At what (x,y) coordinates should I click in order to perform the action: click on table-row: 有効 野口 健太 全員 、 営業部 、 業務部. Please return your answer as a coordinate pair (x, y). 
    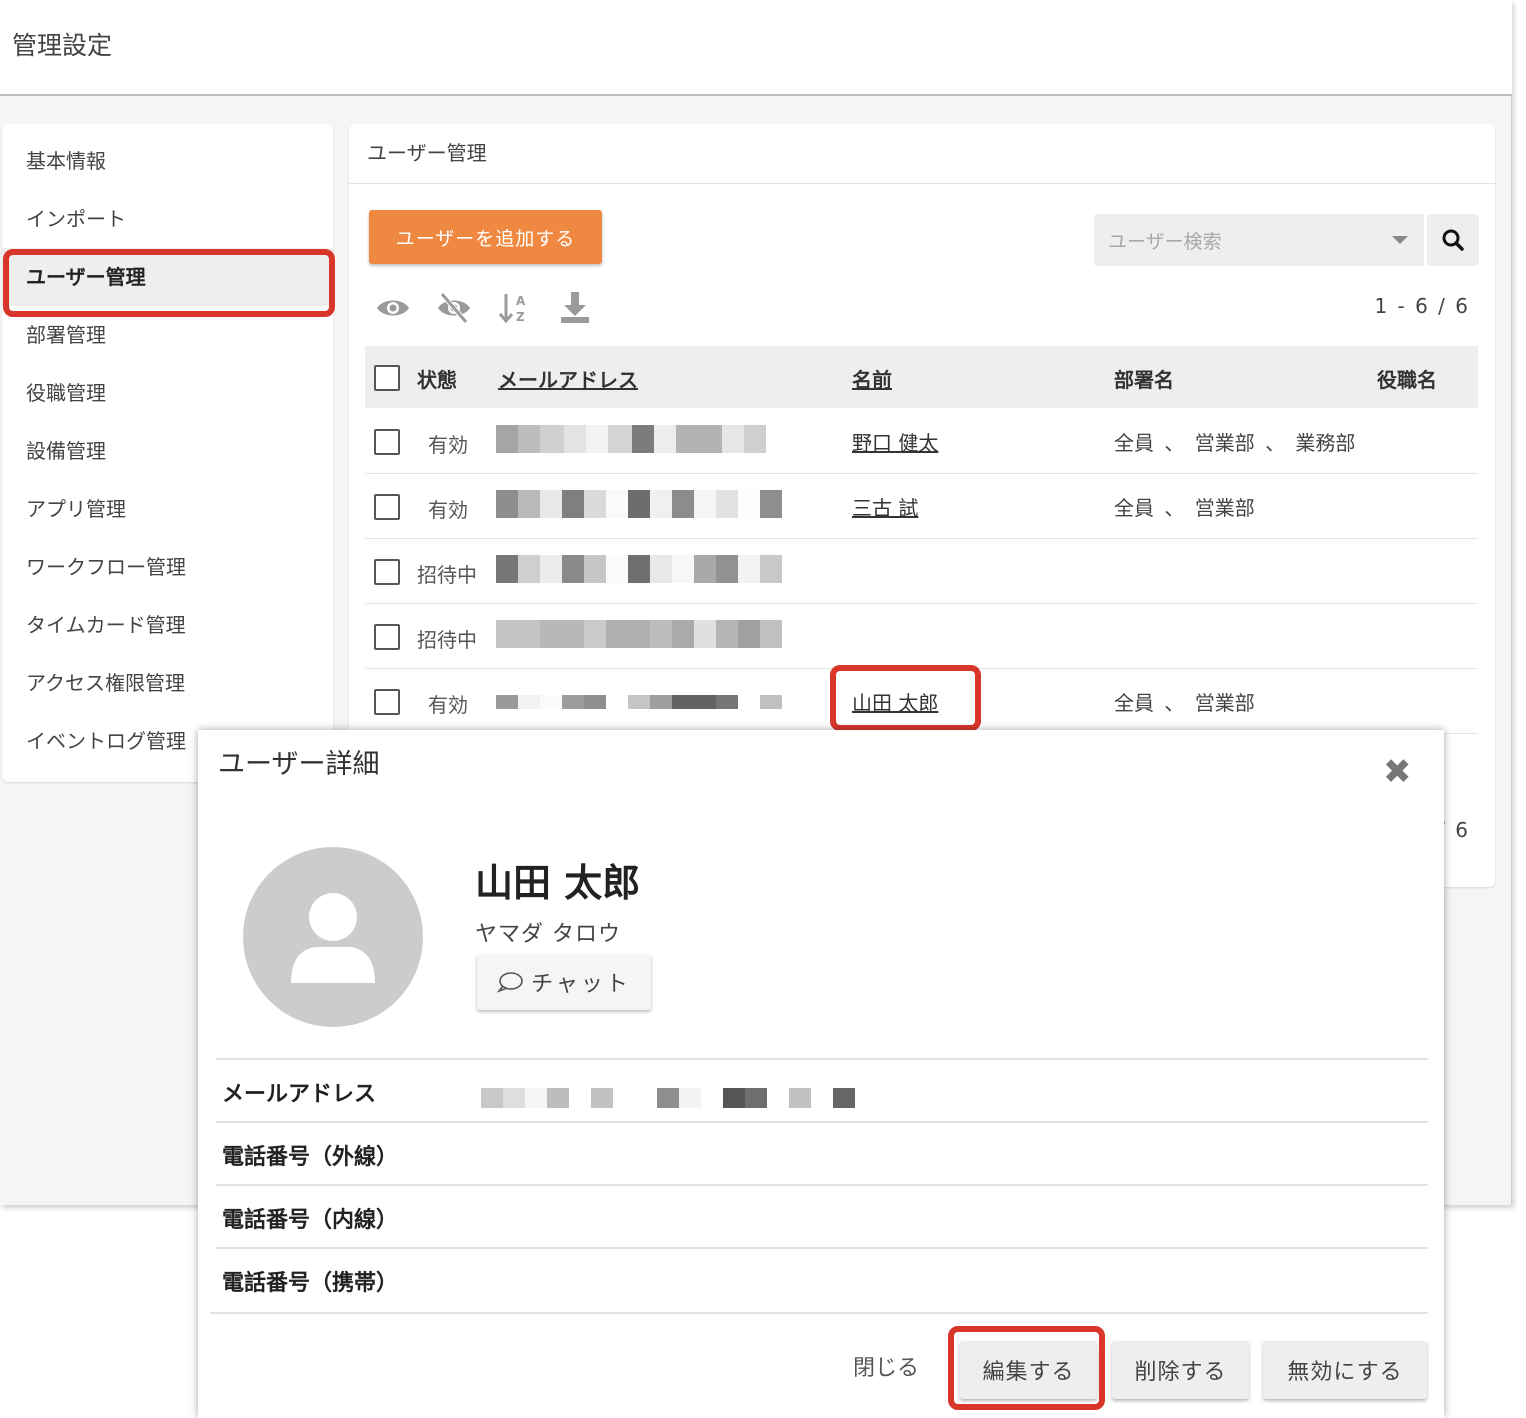
    Looking at the image, I should click on (921, 441).